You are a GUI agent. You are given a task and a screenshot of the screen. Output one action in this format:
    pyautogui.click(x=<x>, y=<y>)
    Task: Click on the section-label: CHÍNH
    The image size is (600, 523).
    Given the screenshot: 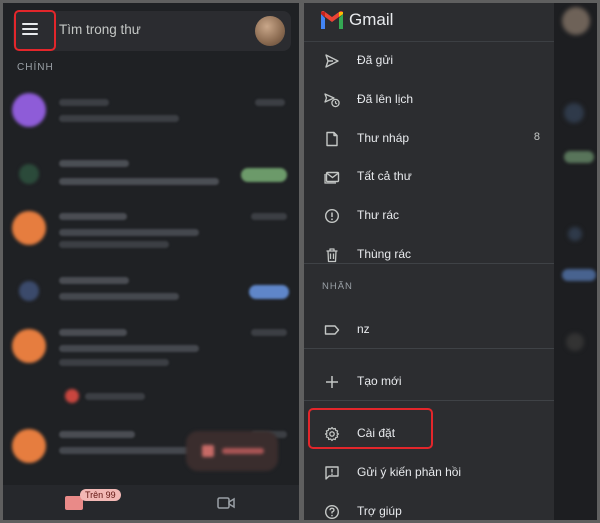 What is the action you would take?
    pyautogui.click(x=35, y=67)
    